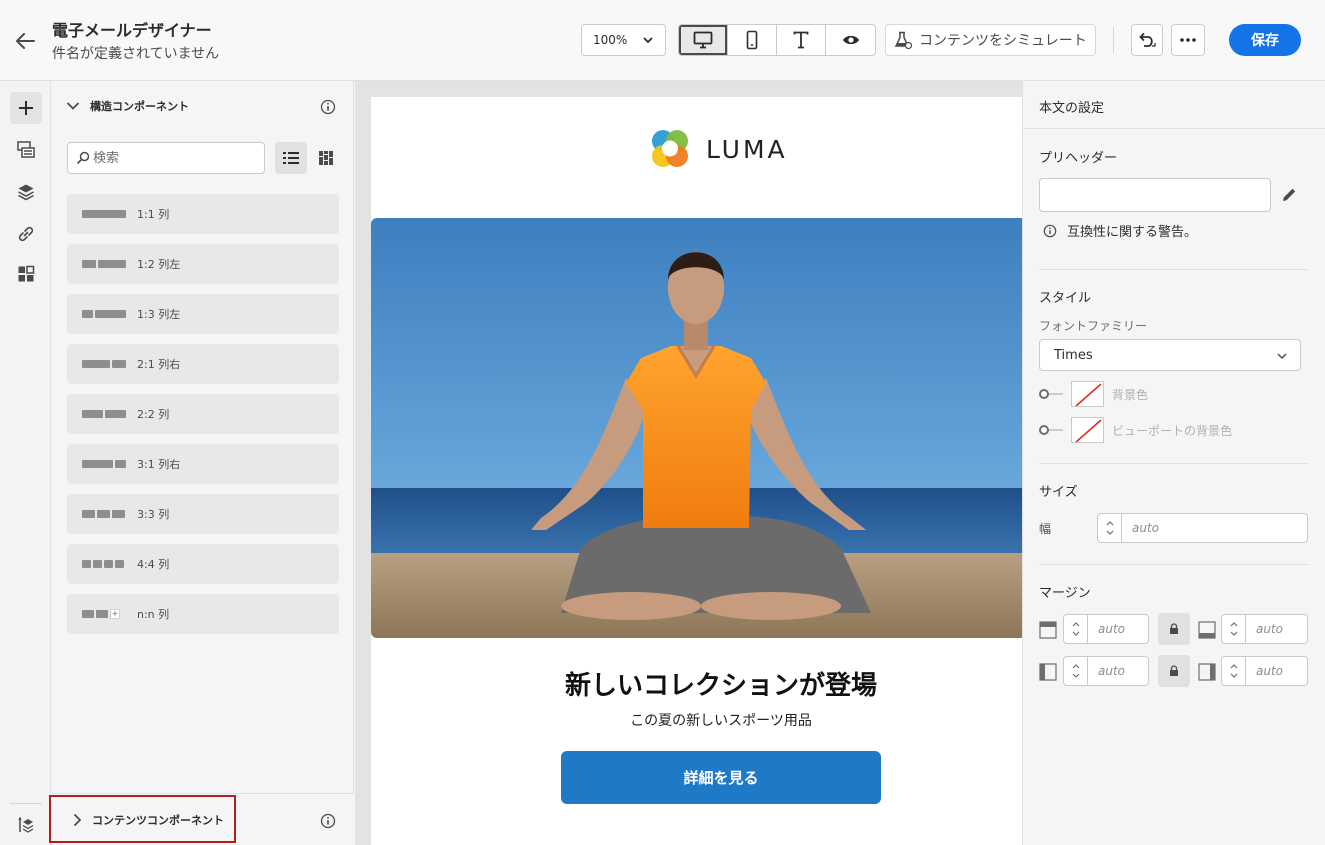 This screenshot has height=845, width=1325. I want to click on margin-right-stepper, so click(1233, 671).